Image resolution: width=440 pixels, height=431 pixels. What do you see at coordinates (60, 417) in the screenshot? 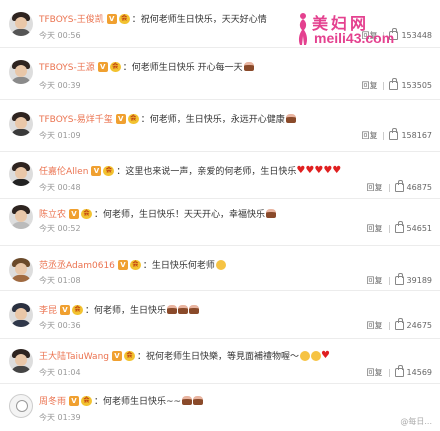
I see `comment-time: 今天 01:39` at bounding box center [60, 417].